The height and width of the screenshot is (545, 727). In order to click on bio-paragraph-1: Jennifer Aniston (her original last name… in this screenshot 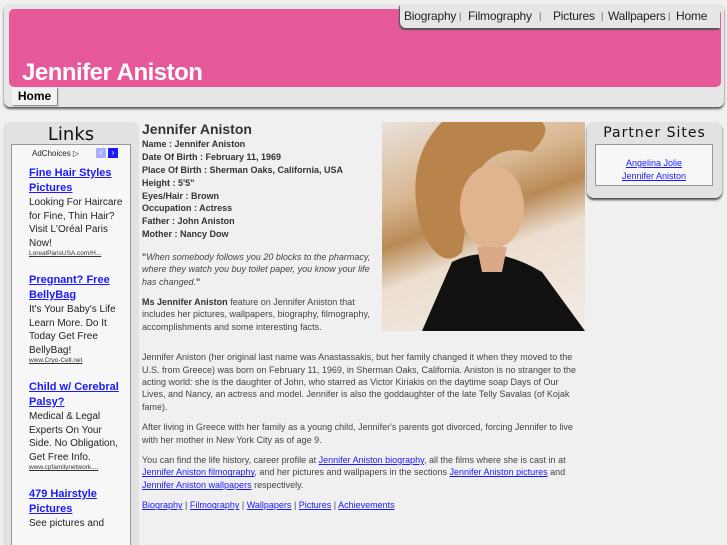, I will do `click(359, 382)`.